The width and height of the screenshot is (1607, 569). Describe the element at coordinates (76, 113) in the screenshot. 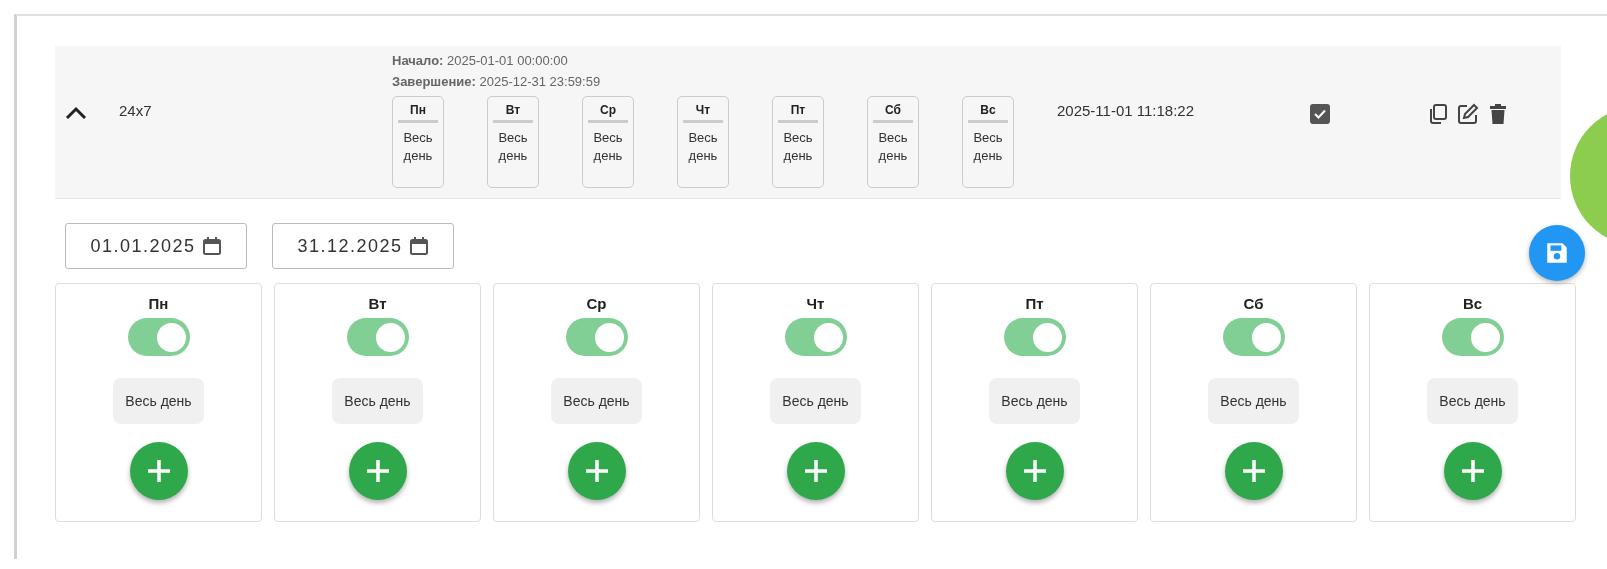

I see `chevron-up-icon` at that location.